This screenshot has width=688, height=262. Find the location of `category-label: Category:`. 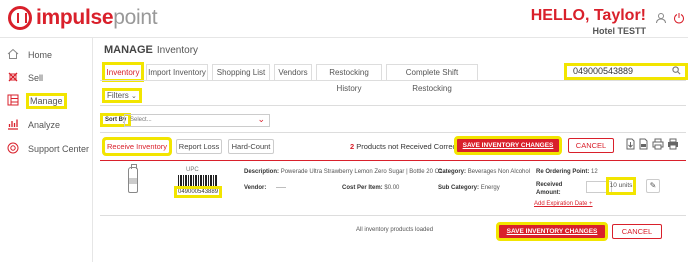

category-label: Category: is located at coordinates (452, 172).